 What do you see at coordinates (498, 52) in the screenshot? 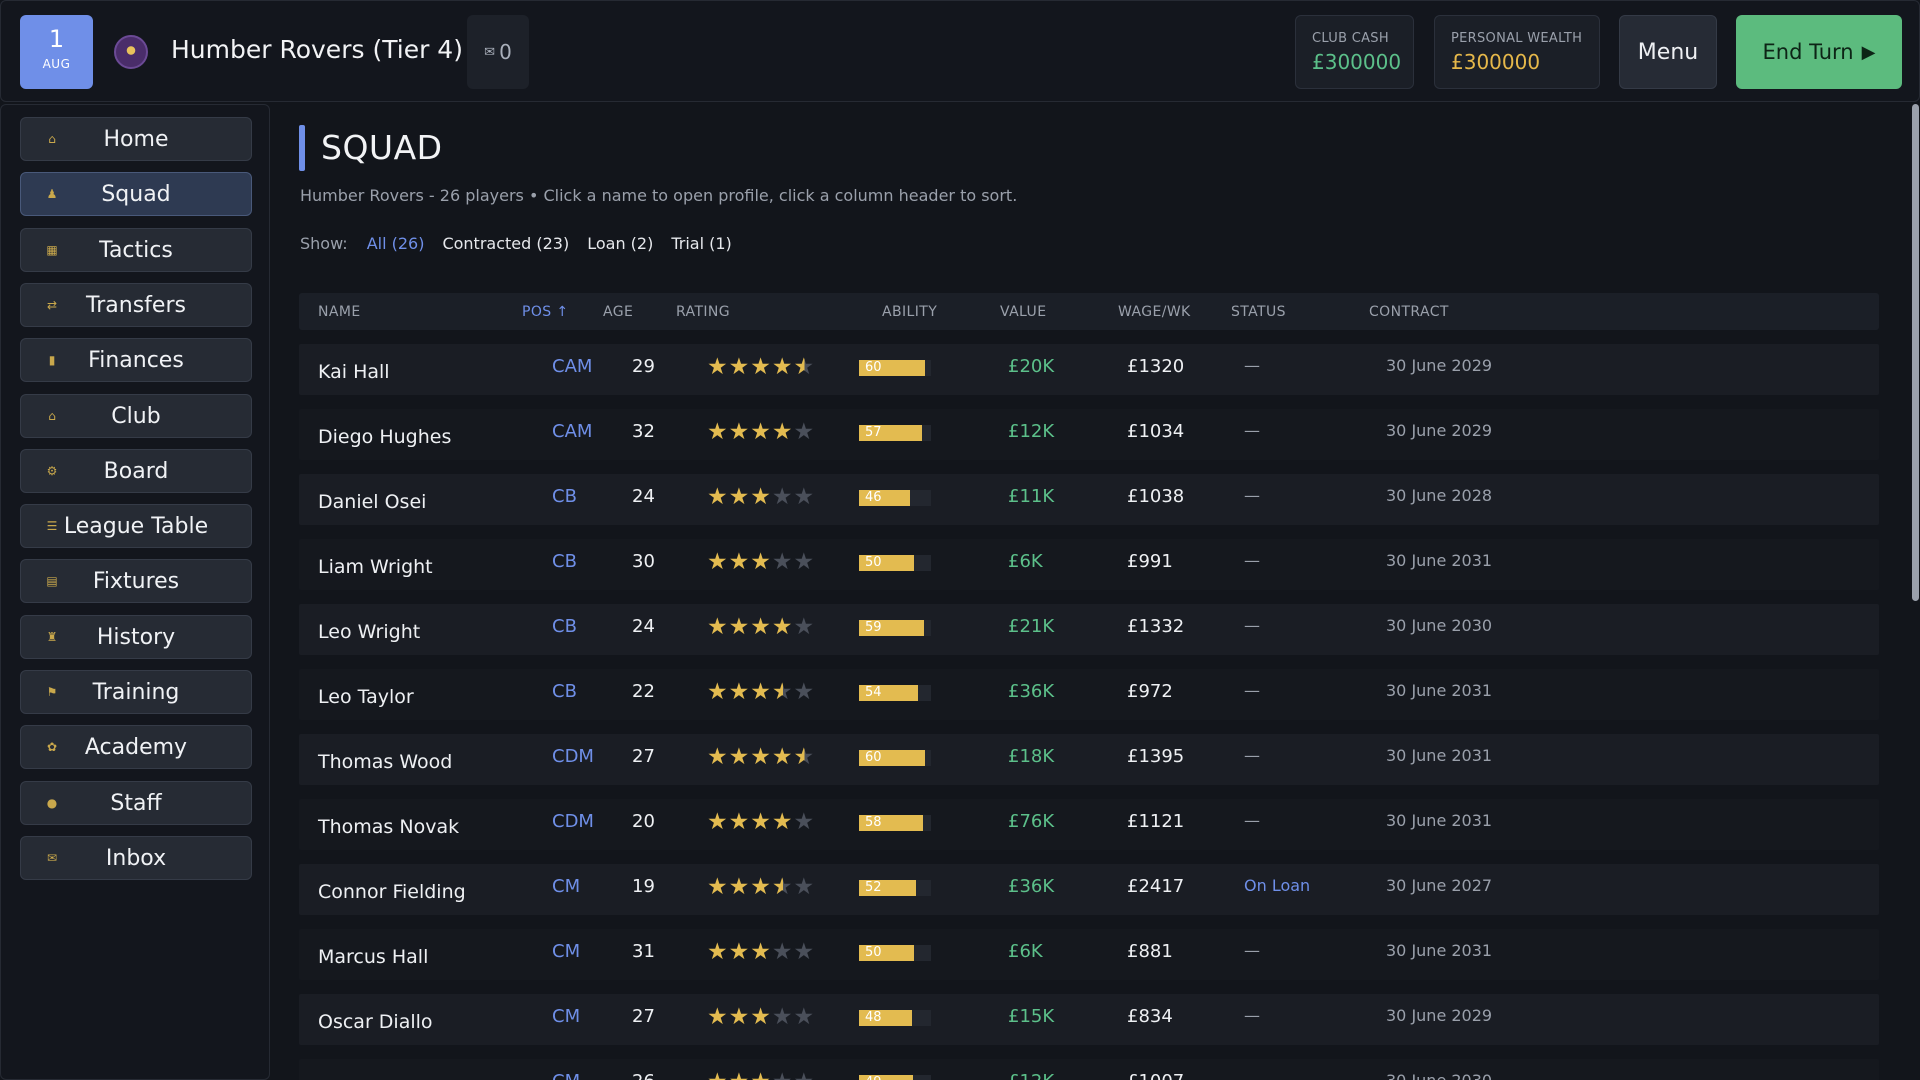
I see `mail-button: ✉ 0` at bounding box center [498, 52].